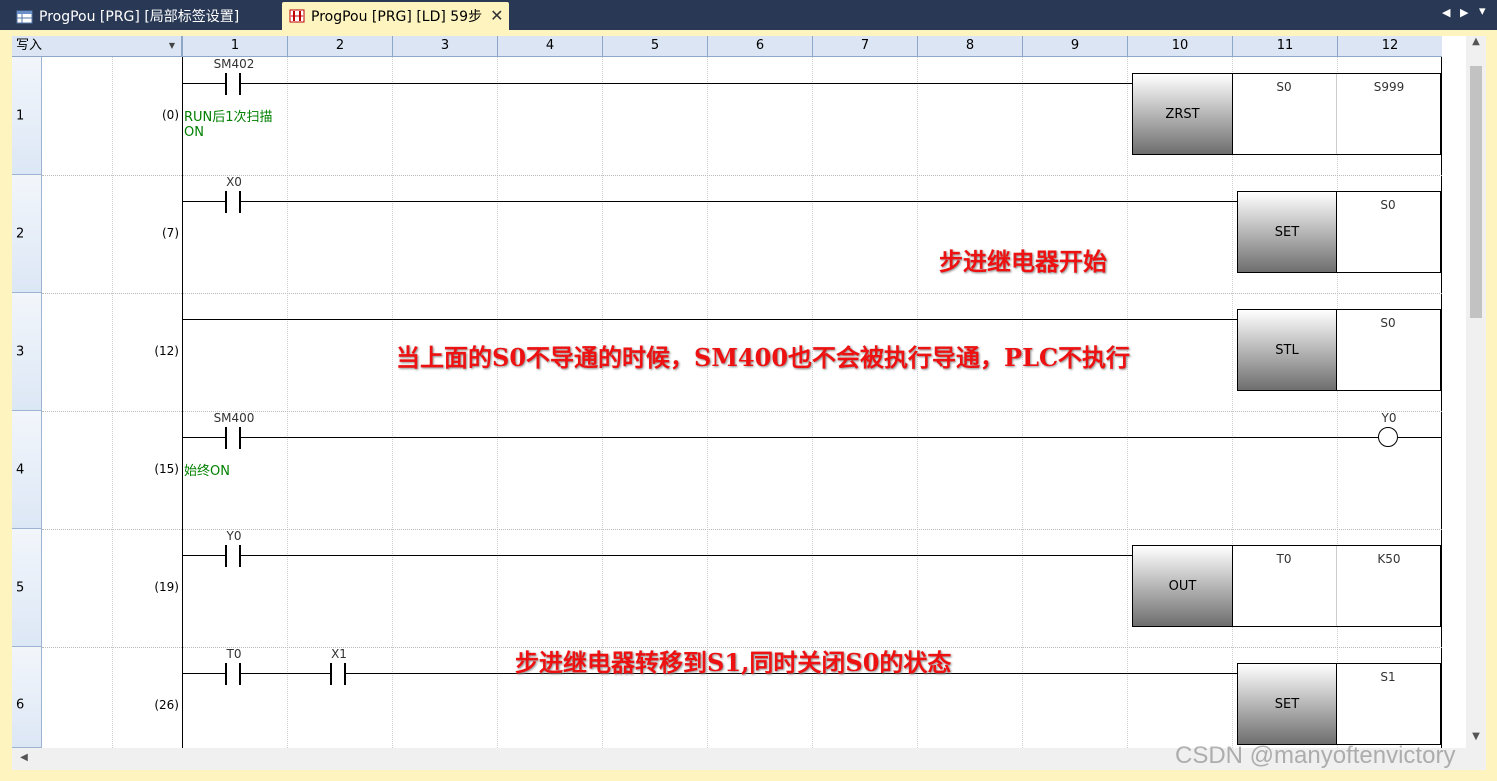 This screenshot has height=781, width=1497. What do you see at coordinates (1284, 559) in the screenshot?
I see `instruction-operand: T0` at bounding box center [1284, 559].